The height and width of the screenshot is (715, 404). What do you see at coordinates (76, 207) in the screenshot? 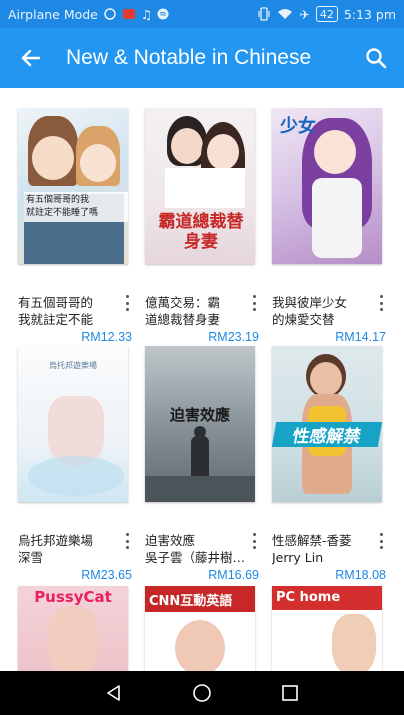
I see `cover-title-text: 有五個哥哥的我 就註定不能睡了嗎` at bounding box center [76, 207].